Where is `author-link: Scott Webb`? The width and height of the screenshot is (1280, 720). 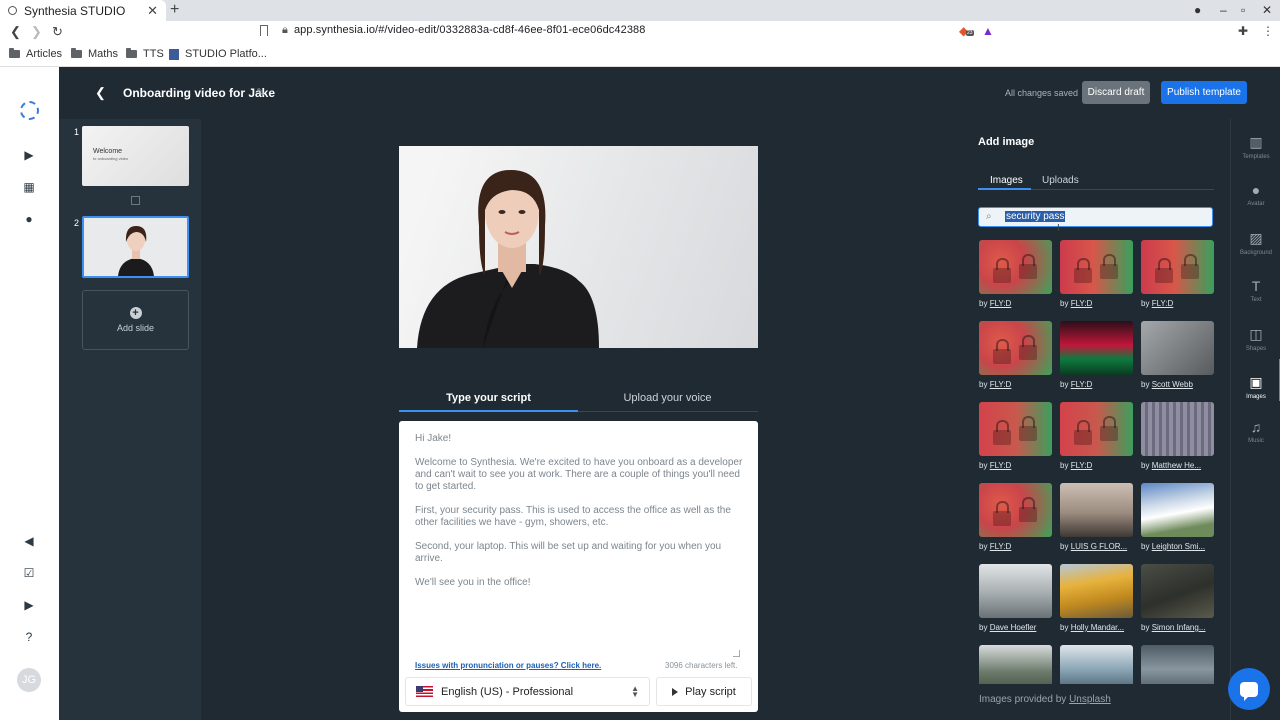 author-link: Scott Webb is located at coordinates (1172, 384).